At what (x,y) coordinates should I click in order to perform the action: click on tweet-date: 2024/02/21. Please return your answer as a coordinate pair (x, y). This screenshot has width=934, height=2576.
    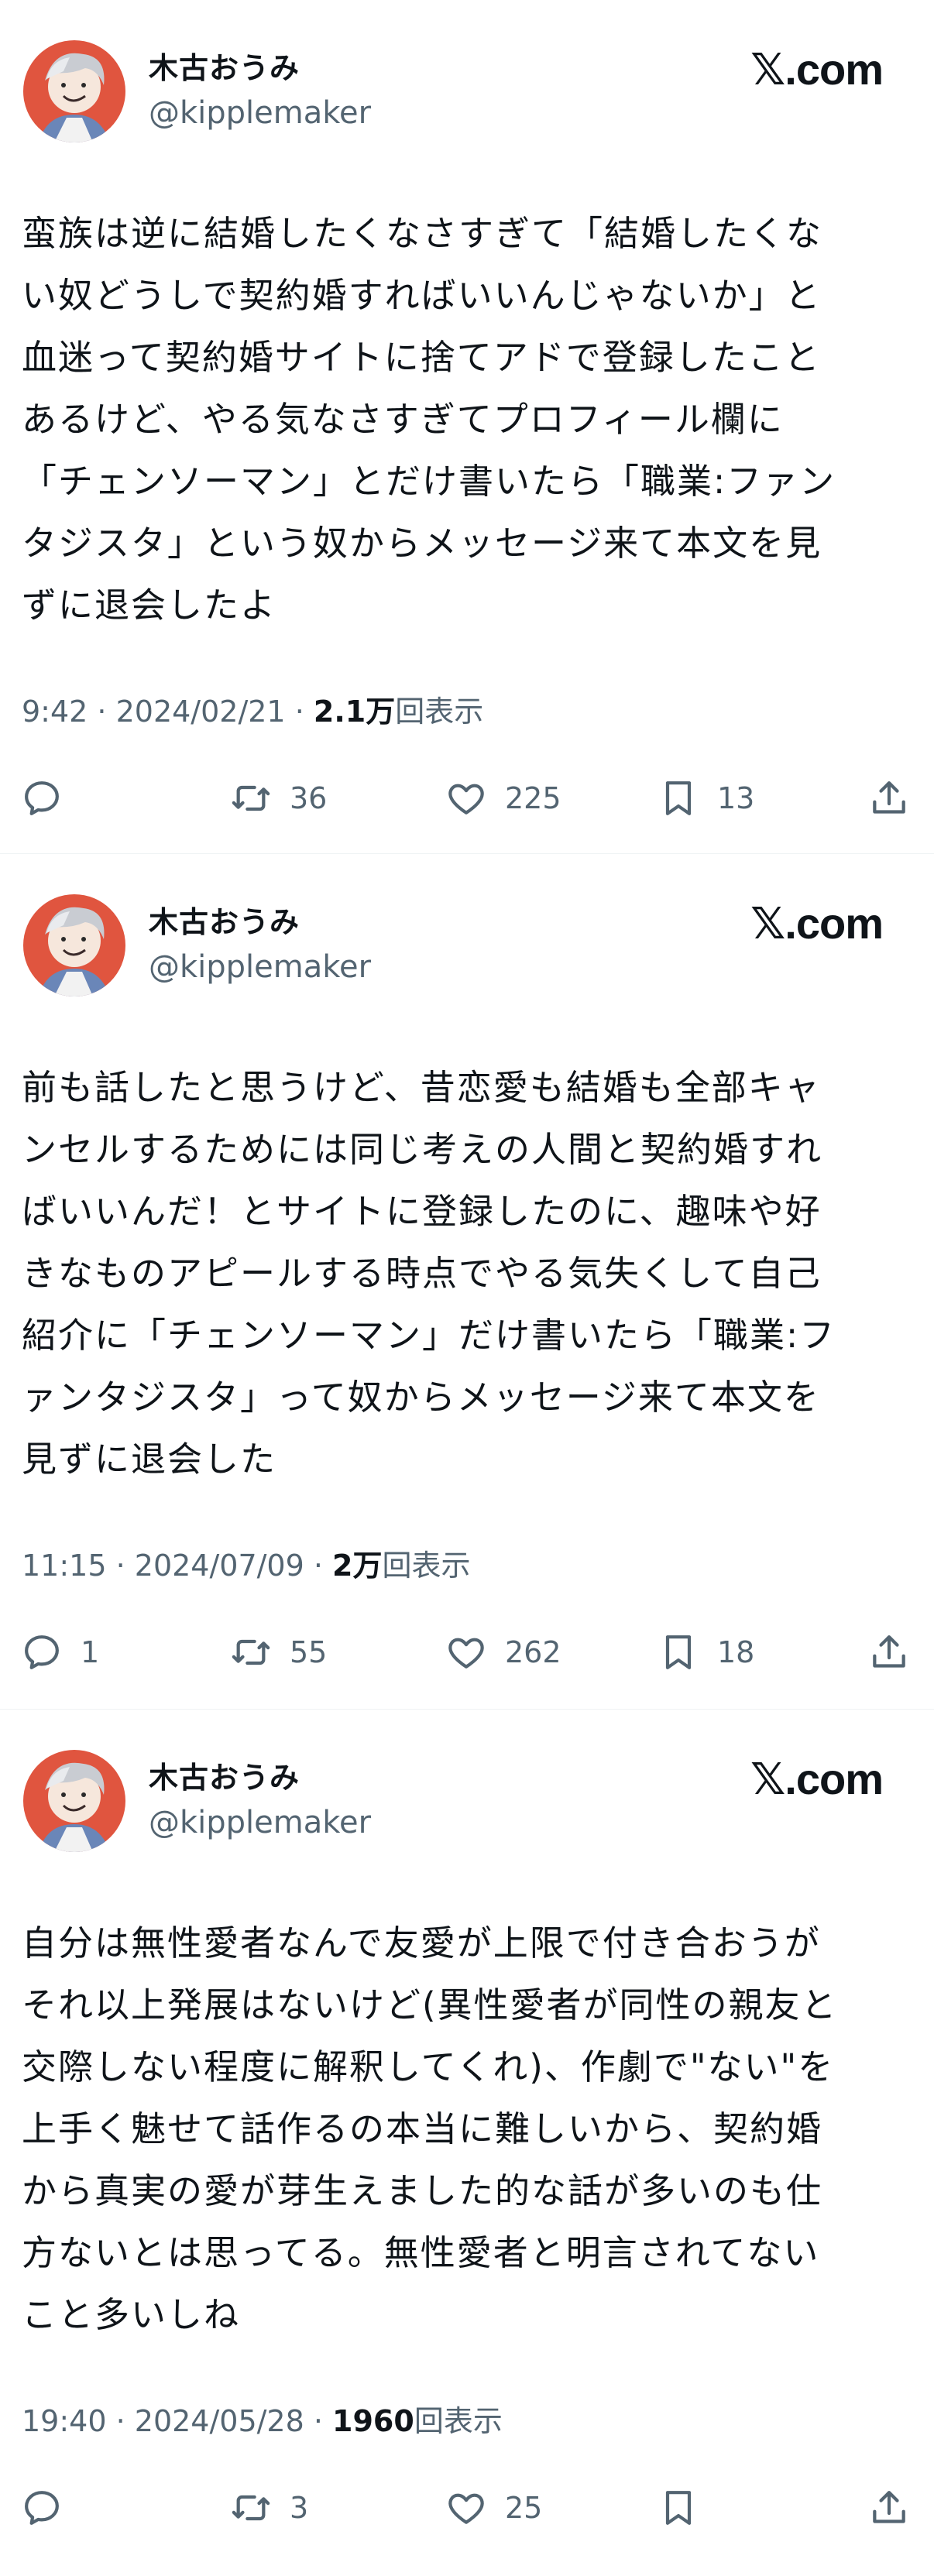
    Looking at the image, I should click on (201, 712).